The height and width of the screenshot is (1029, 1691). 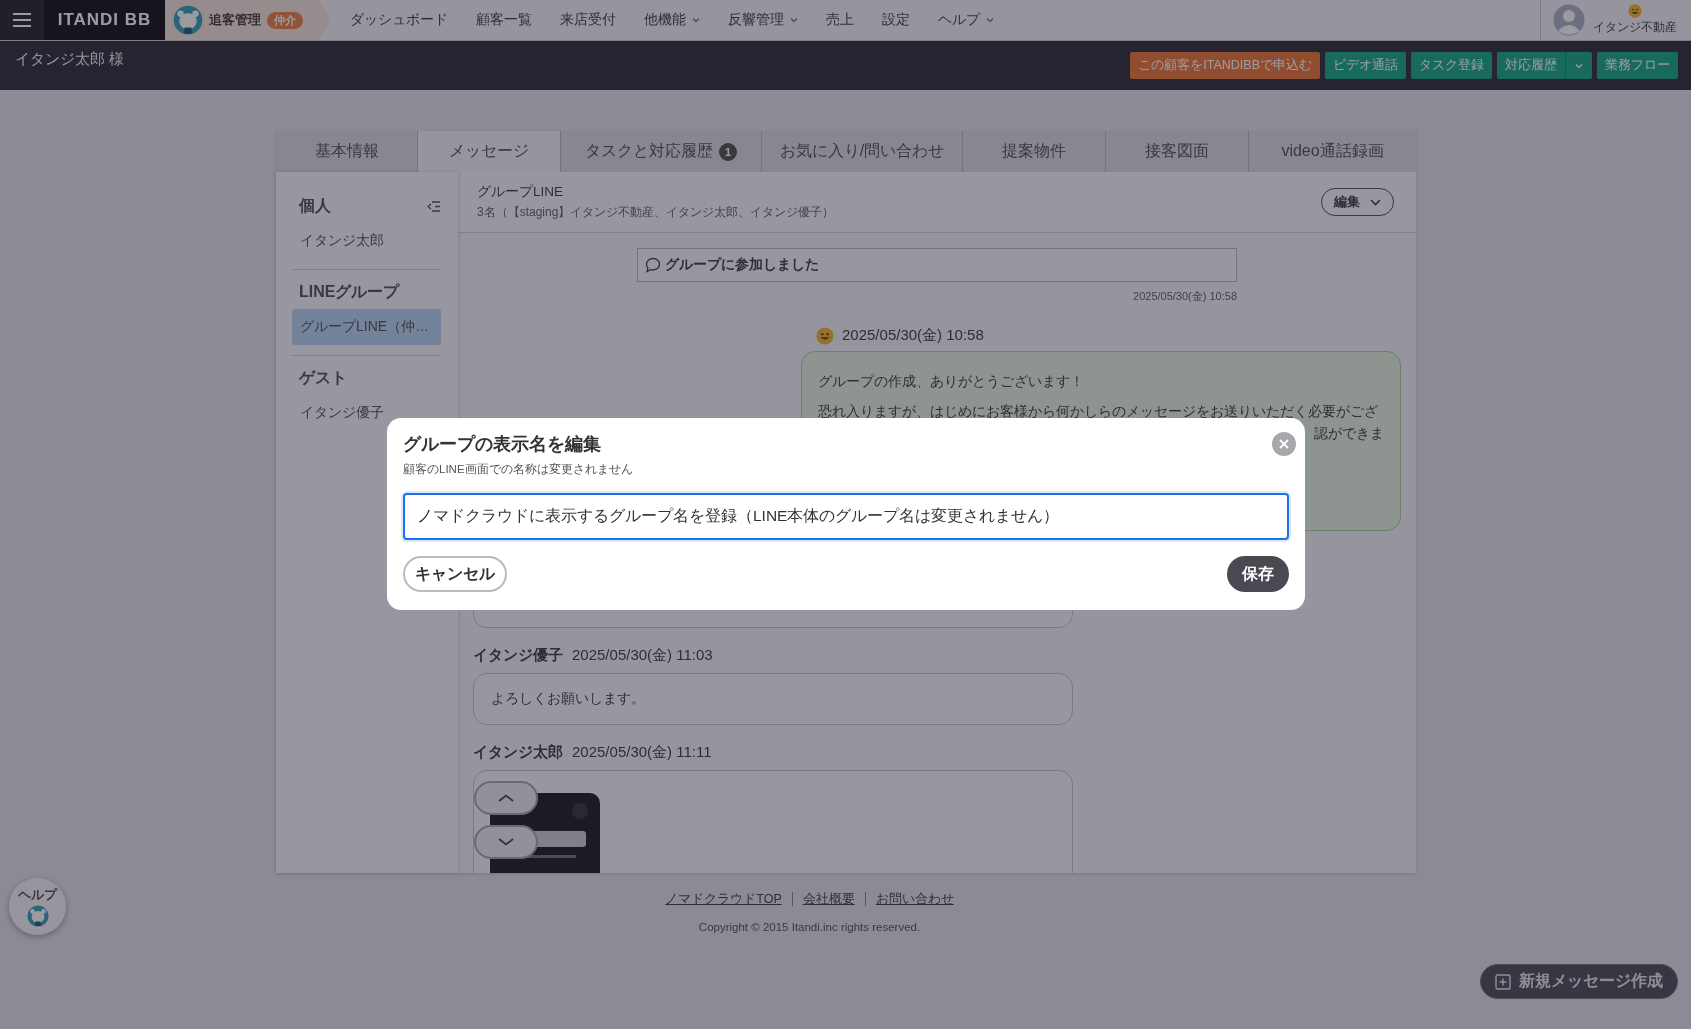 I want to click on chevron-up-icon, so click(x=506, y=798).